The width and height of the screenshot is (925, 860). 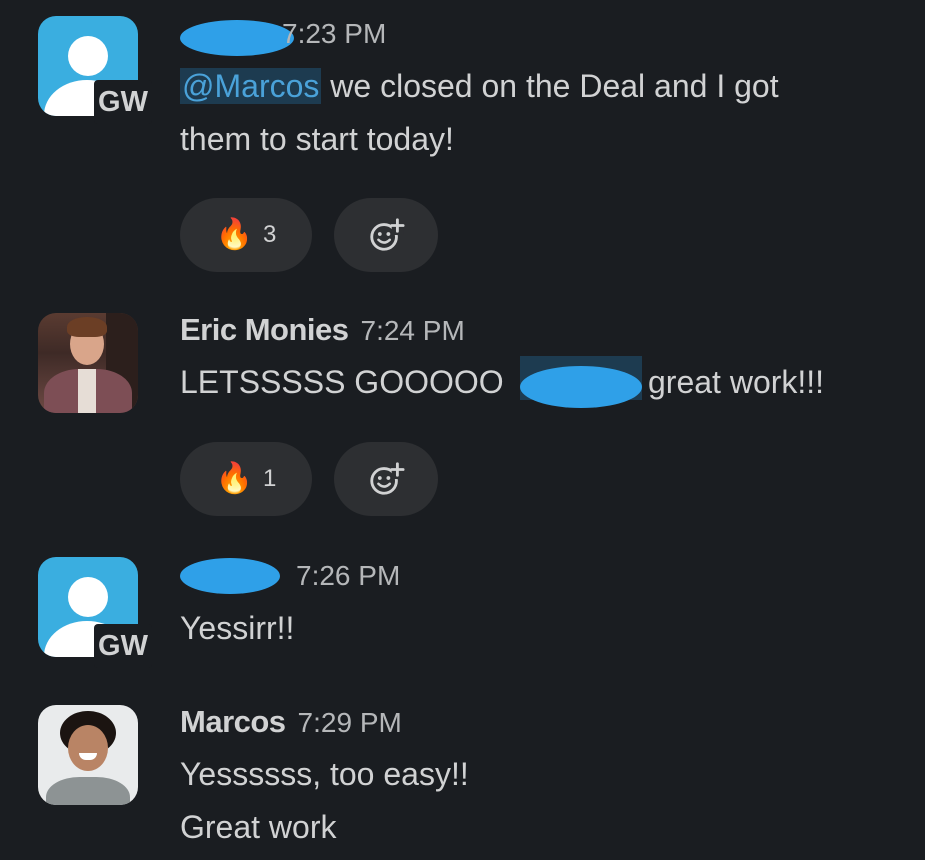 What do you see at coordinates (324, 774) in the screenshot?
I see `message-text-line: Yessssss, too easy!!` at bounding box center [324, 774].